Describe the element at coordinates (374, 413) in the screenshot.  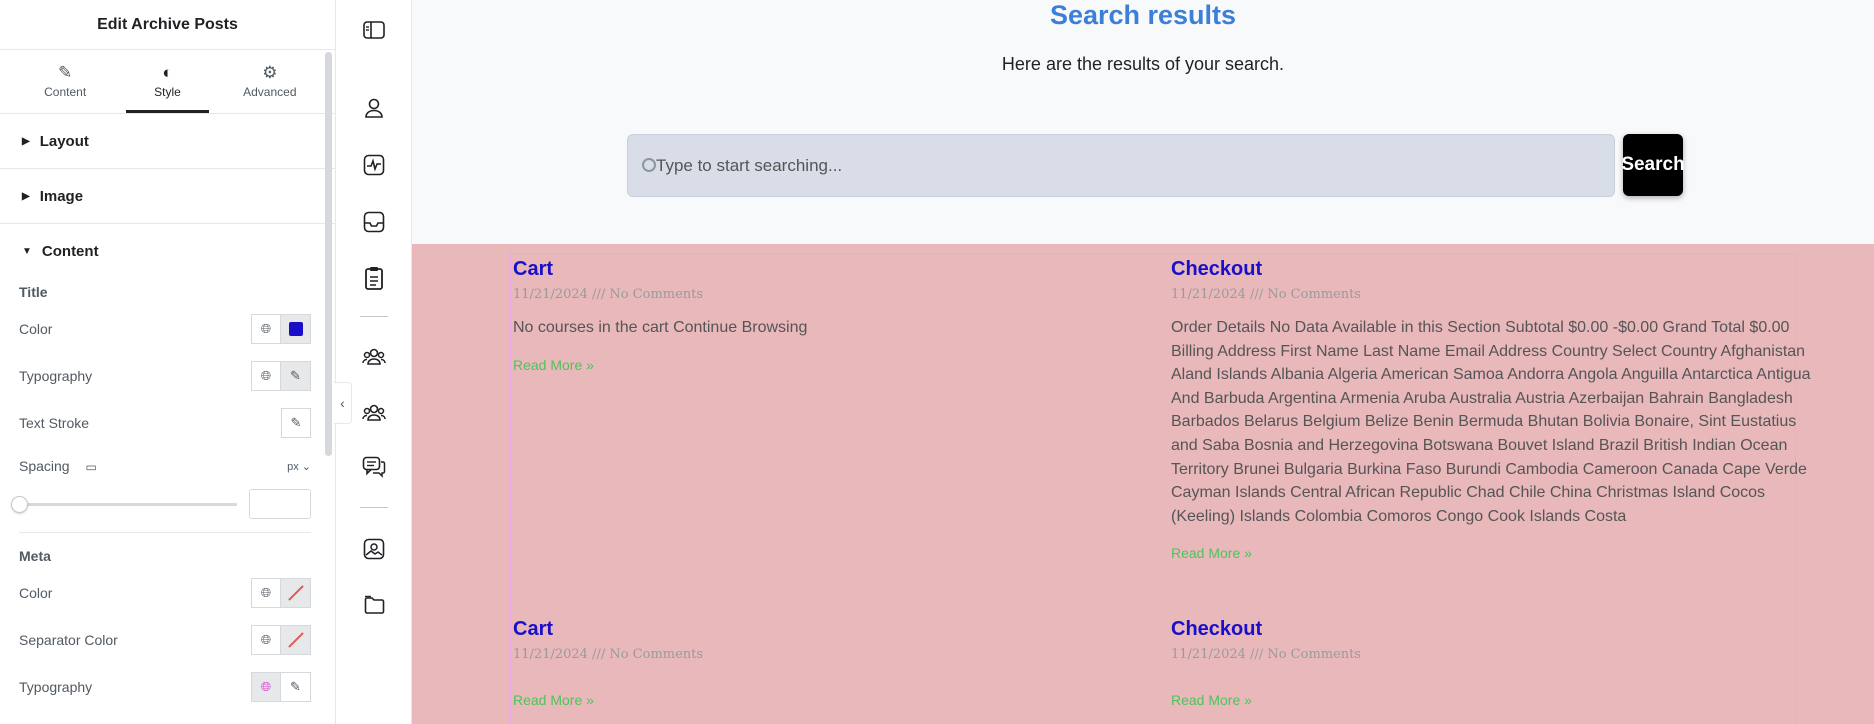
I see `team-icon` at that location.